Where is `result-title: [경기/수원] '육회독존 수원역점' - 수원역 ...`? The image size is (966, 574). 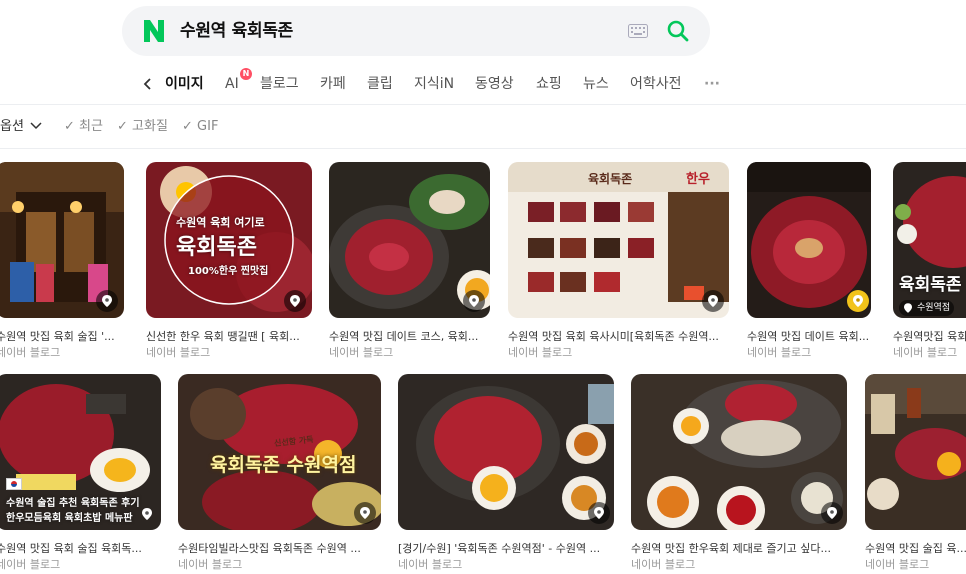
result-title: [경기/수원] '육회독존 수원역점' - 수원역 ... is located at coordinates (506, 548).